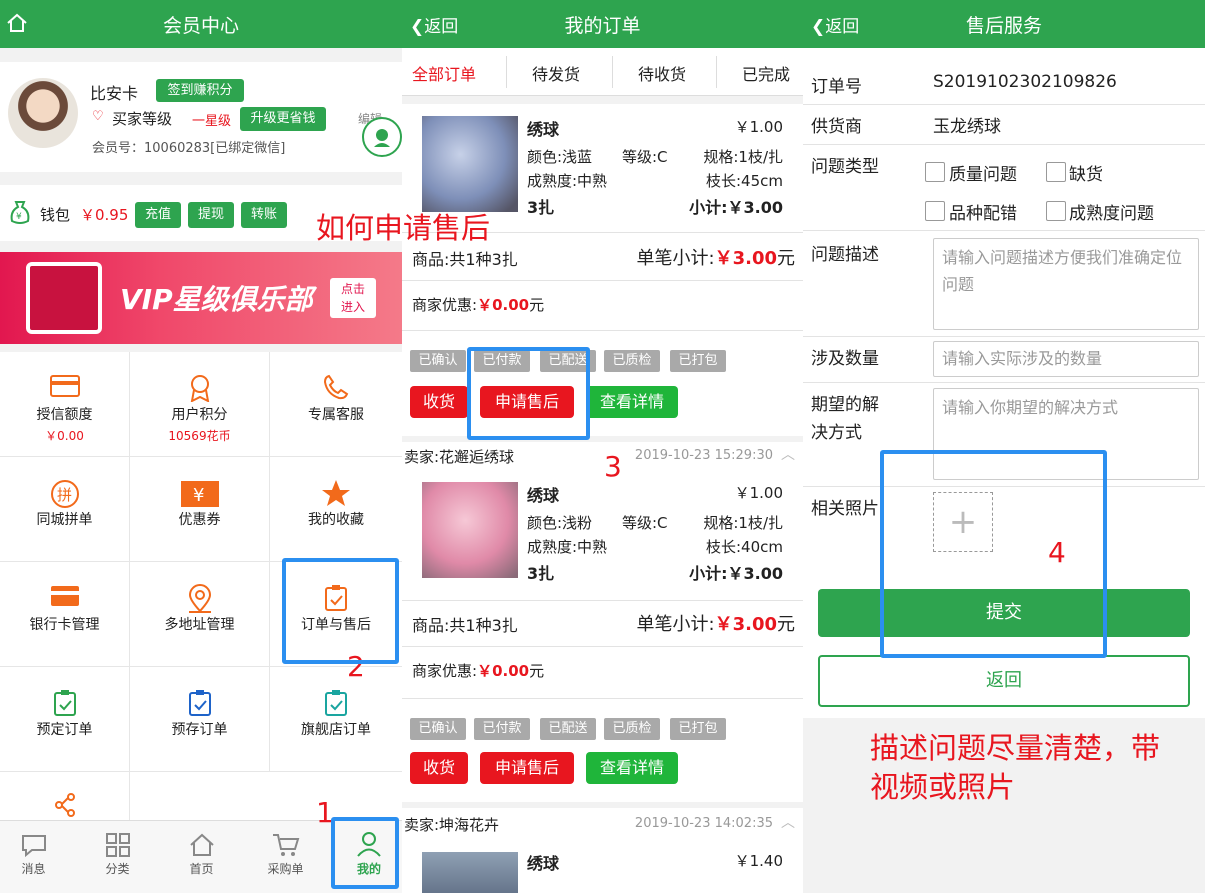 This screenshot has width=1205, height=893. What do you see at coordinates (662, 73) in the screenshot?
I see `tab-pending-receive: 待收货` at bounding box center [662, 73].